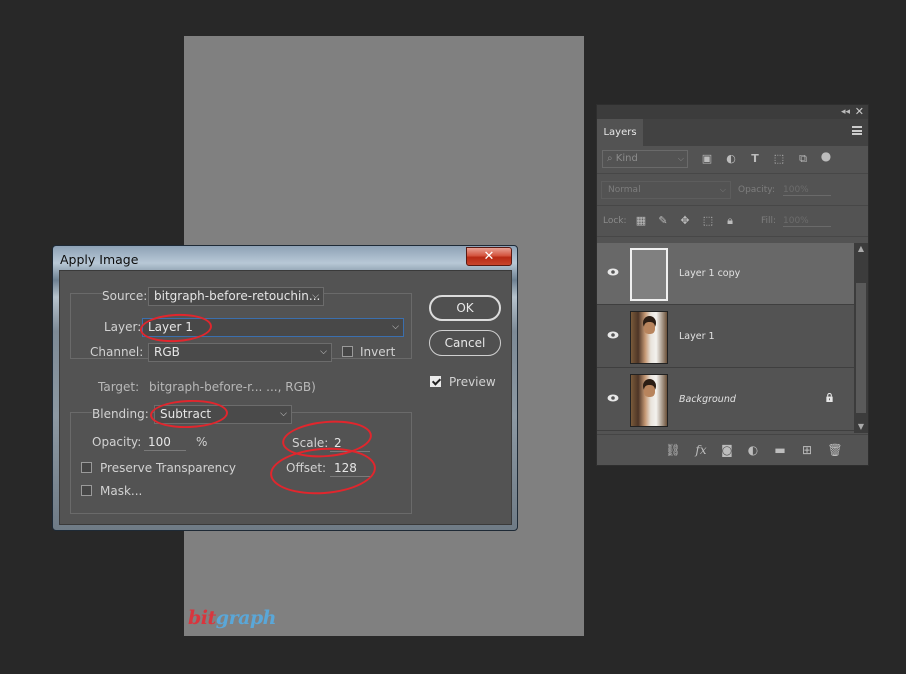 The width and height of the screenshot is (906, 674). What do you see at coordinates (223, 414) in the screenshot?
I see `blending-dropdown: Subtract ⌵` at bounding box center [223, 414].